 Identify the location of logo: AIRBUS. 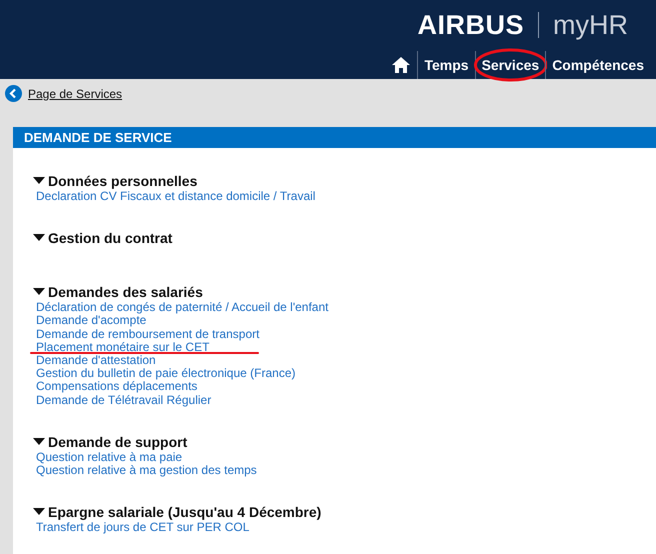
(470, 25).